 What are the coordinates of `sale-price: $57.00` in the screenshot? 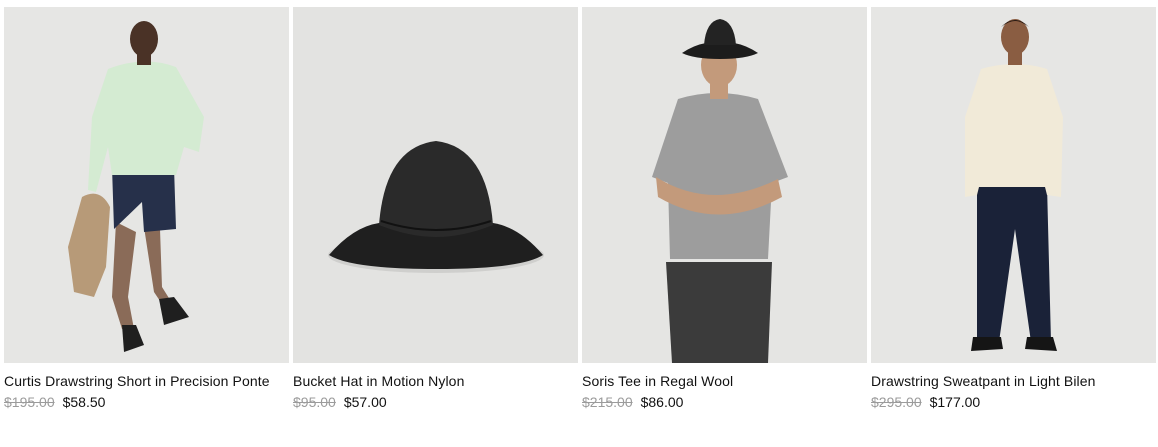 It's located at (365, 402).